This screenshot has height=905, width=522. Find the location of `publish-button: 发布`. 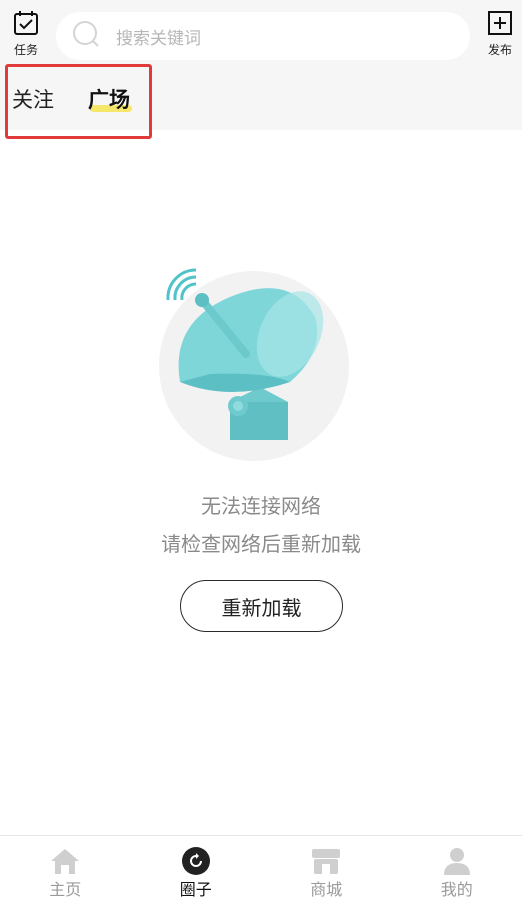

publish-button: 发布 is located at coordinates (500, 36).